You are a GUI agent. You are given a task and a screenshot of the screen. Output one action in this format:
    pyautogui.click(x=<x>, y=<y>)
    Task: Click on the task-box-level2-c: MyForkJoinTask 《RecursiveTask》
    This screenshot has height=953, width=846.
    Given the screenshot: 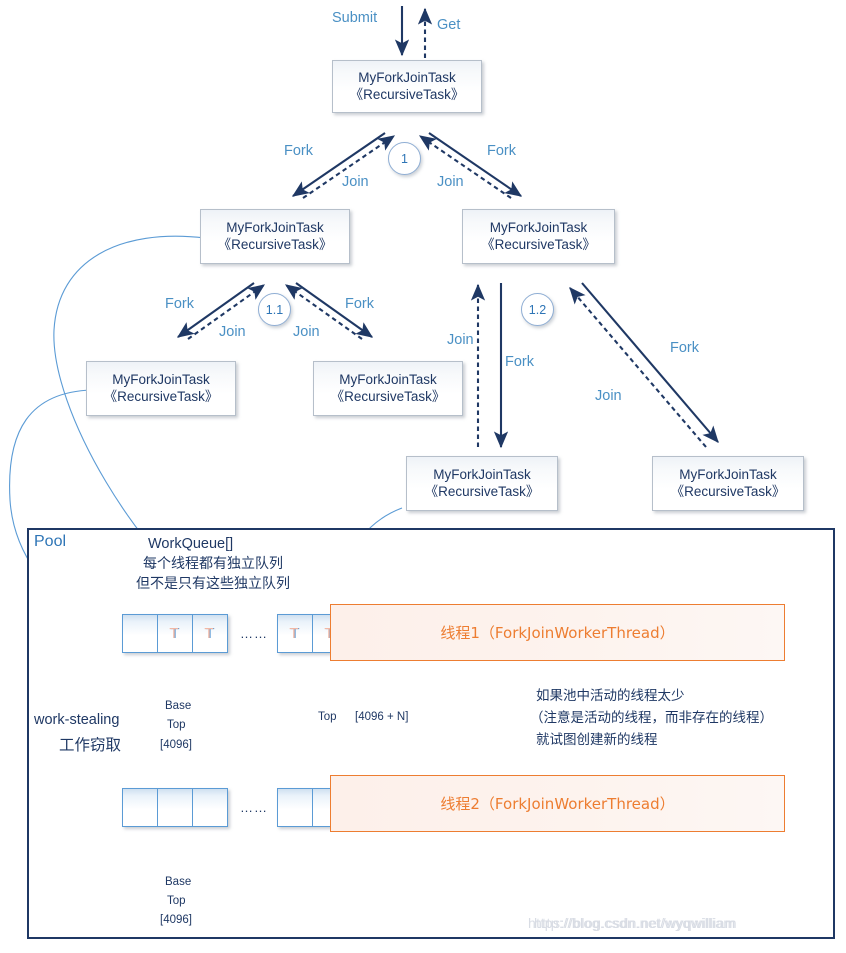 What is the action you would take?
    pyautogui.click(x=482, y=483)
    